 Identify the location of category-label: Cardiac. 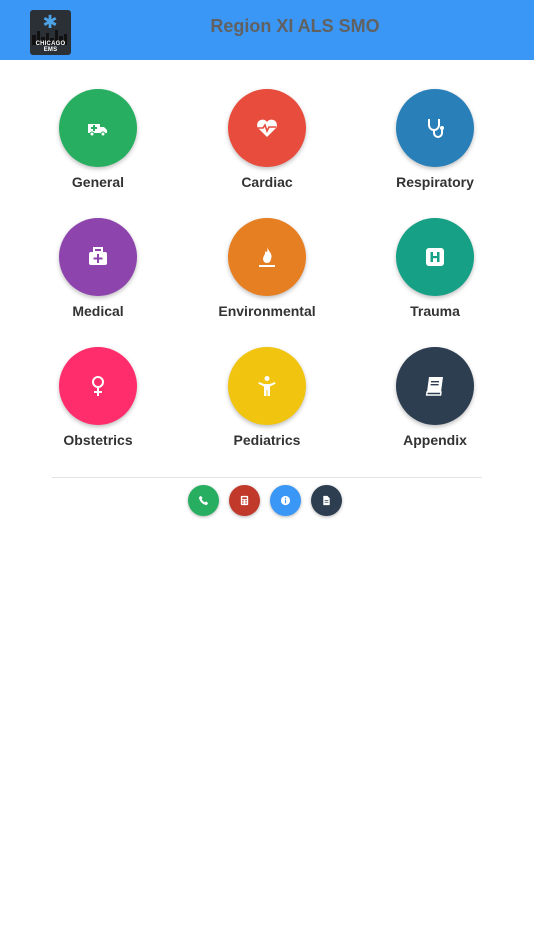
(267, 182).